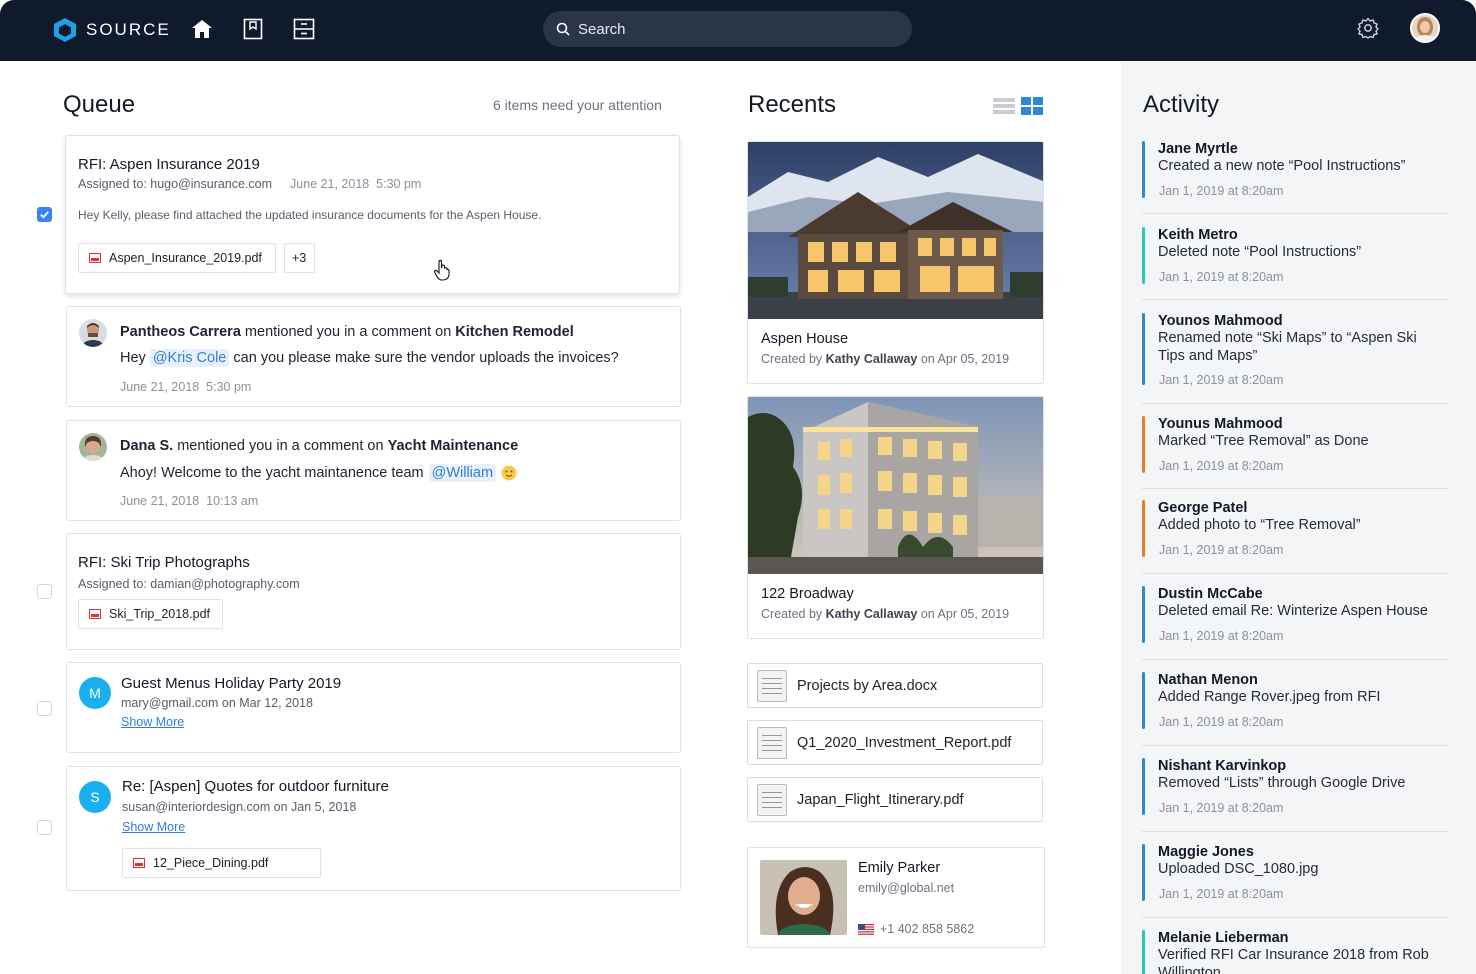 The height and width of the screenshot is (974, 1476). I want to click on contact-email: emily@global.net, so click(906, 888).